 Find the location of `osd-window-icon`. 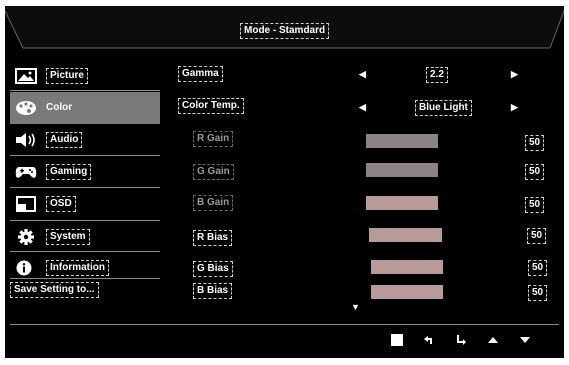

osd-window-icon is located at coordinates (26, 204).